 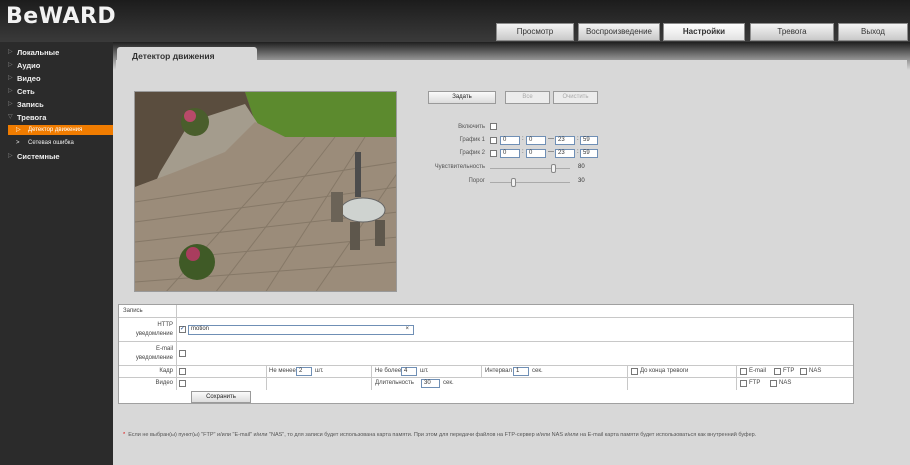 What do you see at coordinates (803, 371) in the screenshot?
I see `frame-nas-checkbox` at bounding box center [803, 371].